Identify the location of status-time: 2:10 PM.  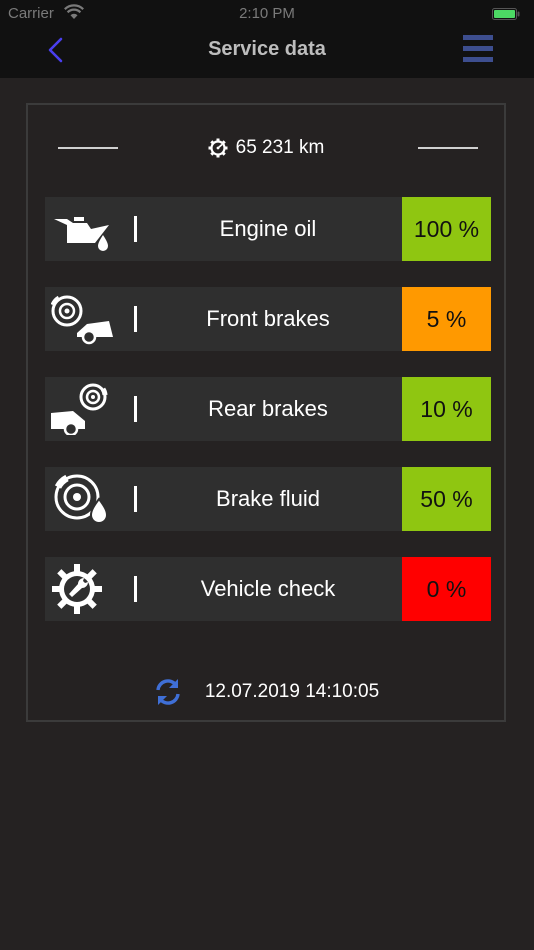
(267, 13).